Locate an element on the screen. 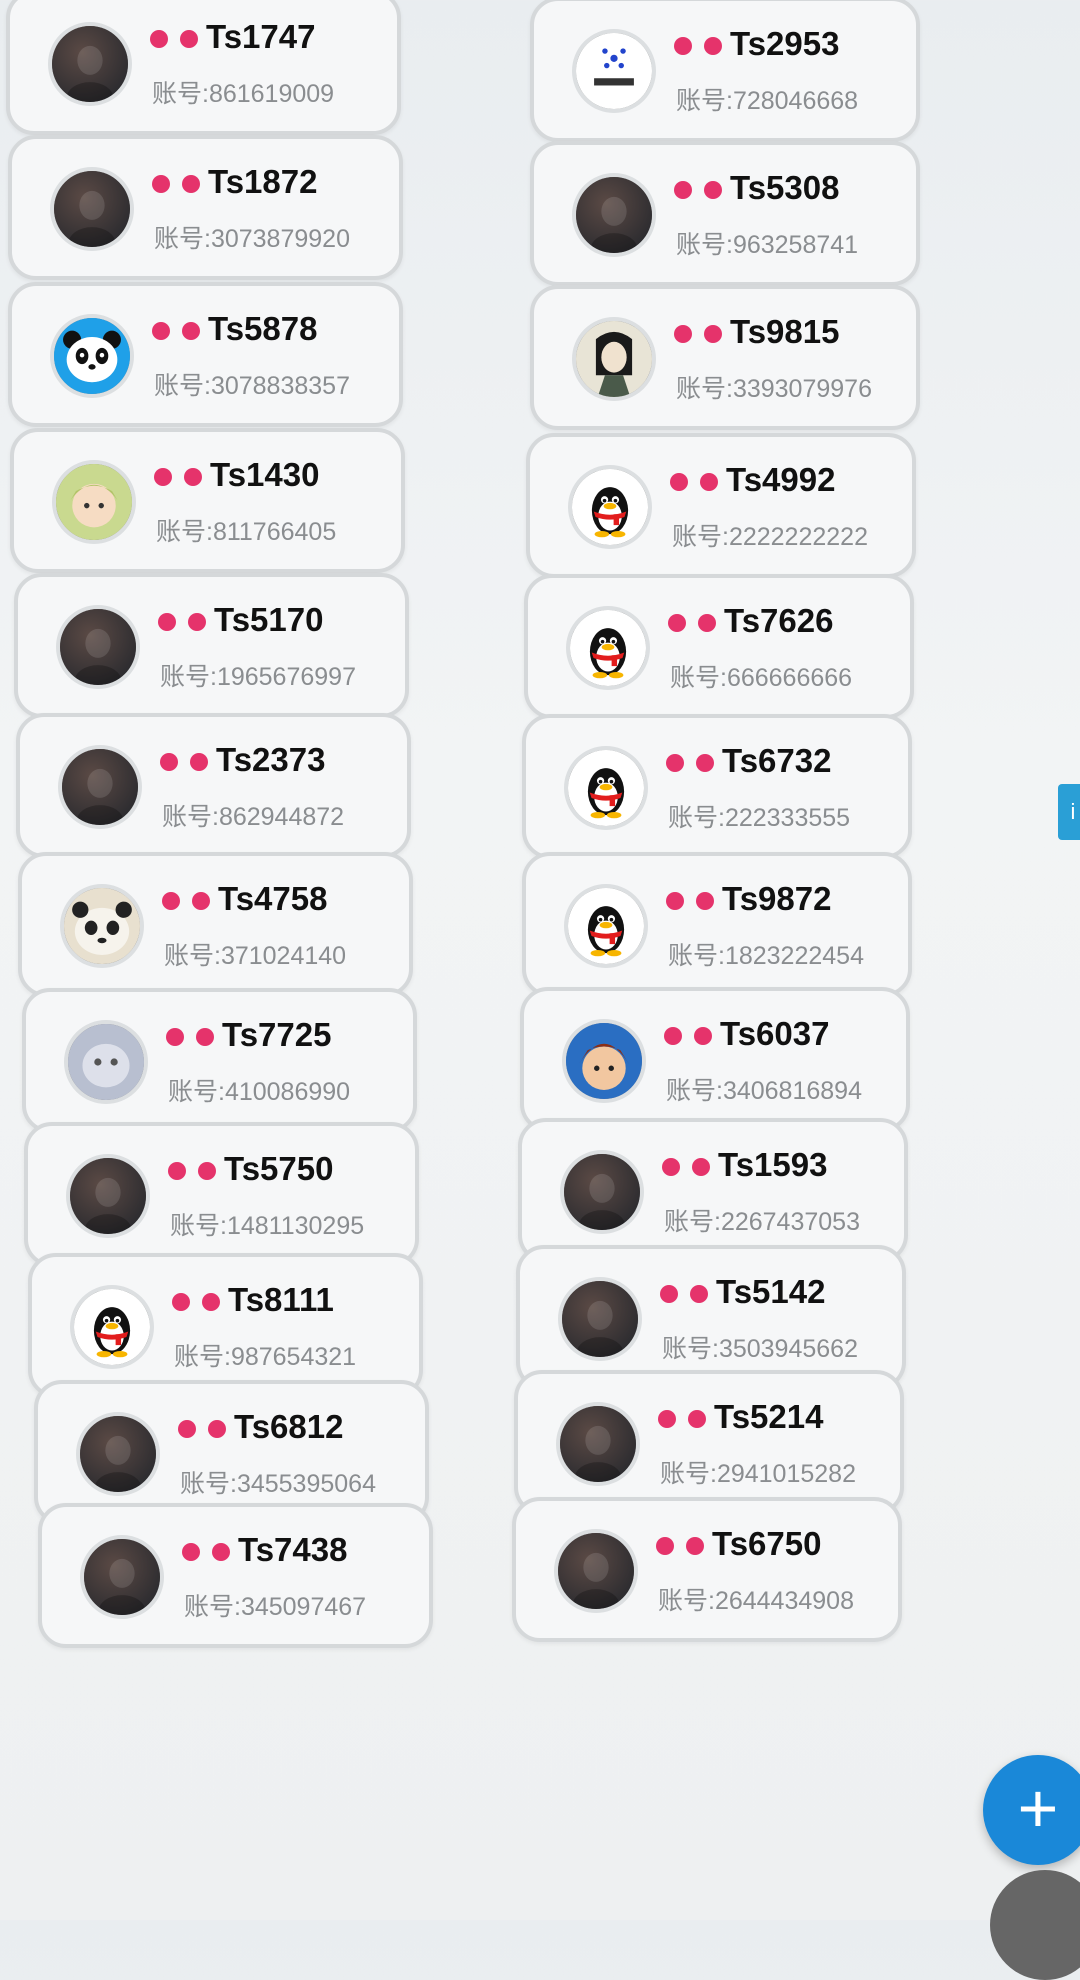  account-card: Ts5878 账号:3078838357 is located at coordinates (205, 354).